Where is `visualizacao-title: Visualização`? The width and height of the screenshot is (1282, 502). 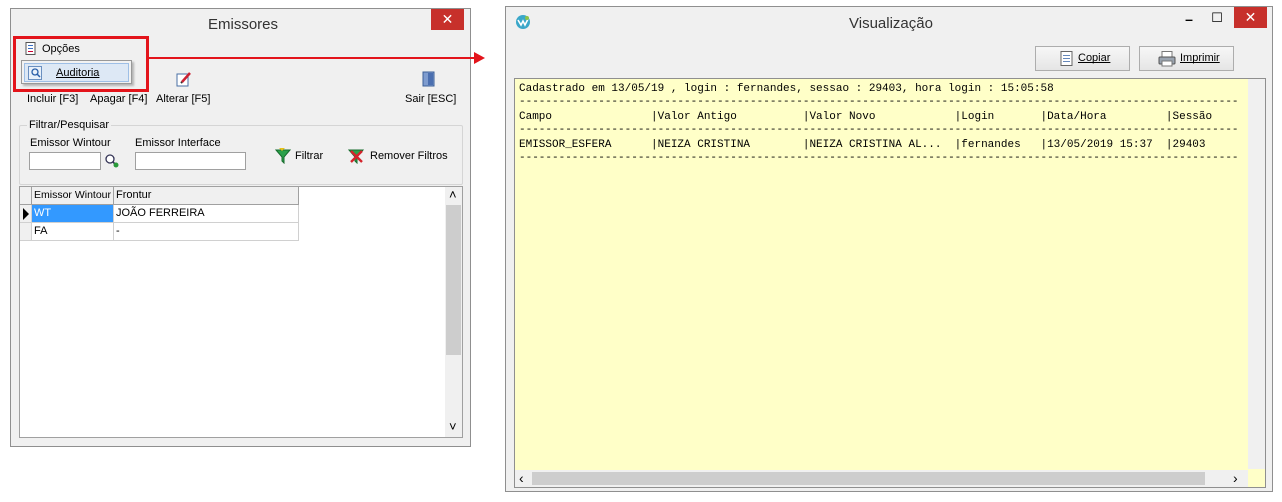
visualizacao-title: Visualização is located at coordinates (891, 23).